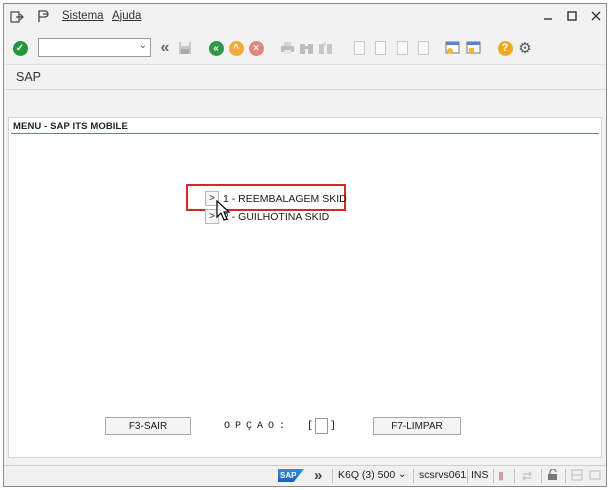  What do you see at coordinates (305, 475) in the screenshot?
I see `status-bar: SAP » K6Q (3) 500 ⌄ scsrvs061 INS ▮ ⇄` at bounding box center [305, 475].